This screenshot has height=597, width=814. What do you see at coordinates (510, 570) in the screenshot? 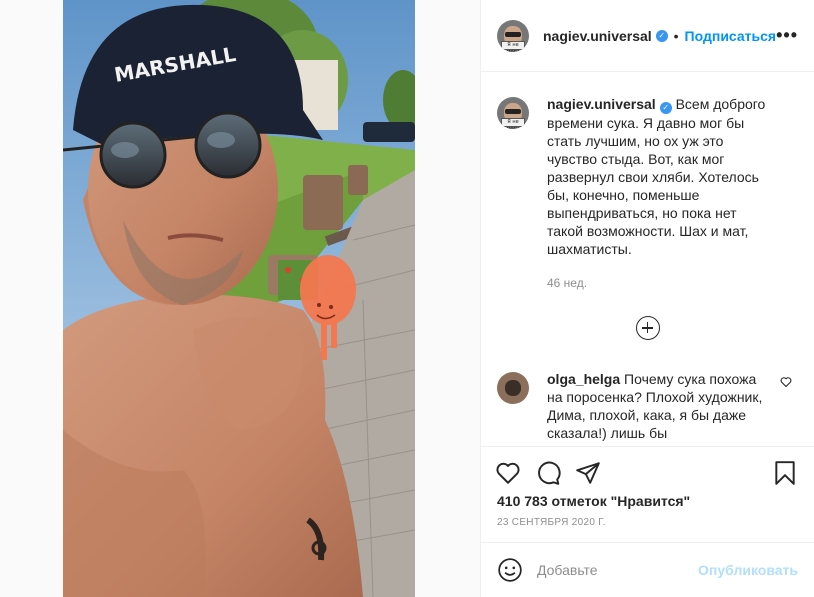
I see `emoji-icon` at bounding box center [510, 570].